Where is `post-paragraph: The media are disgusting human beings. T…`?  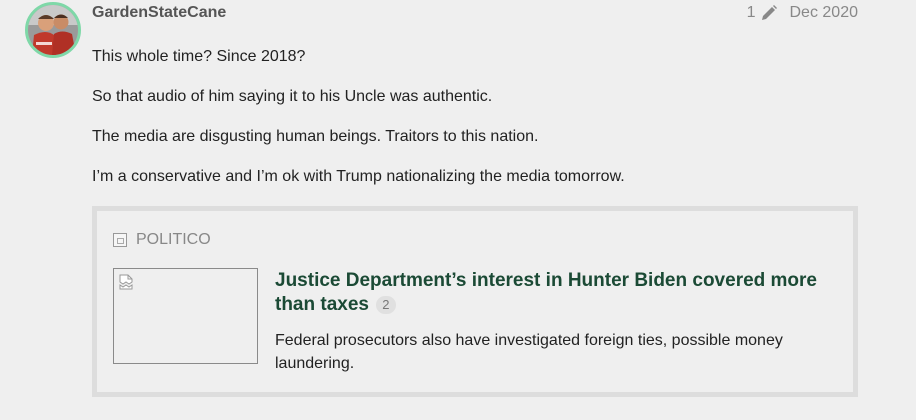
post-paragraph: The media are disgusting human beings. T… is located at coordinates (315, 136).